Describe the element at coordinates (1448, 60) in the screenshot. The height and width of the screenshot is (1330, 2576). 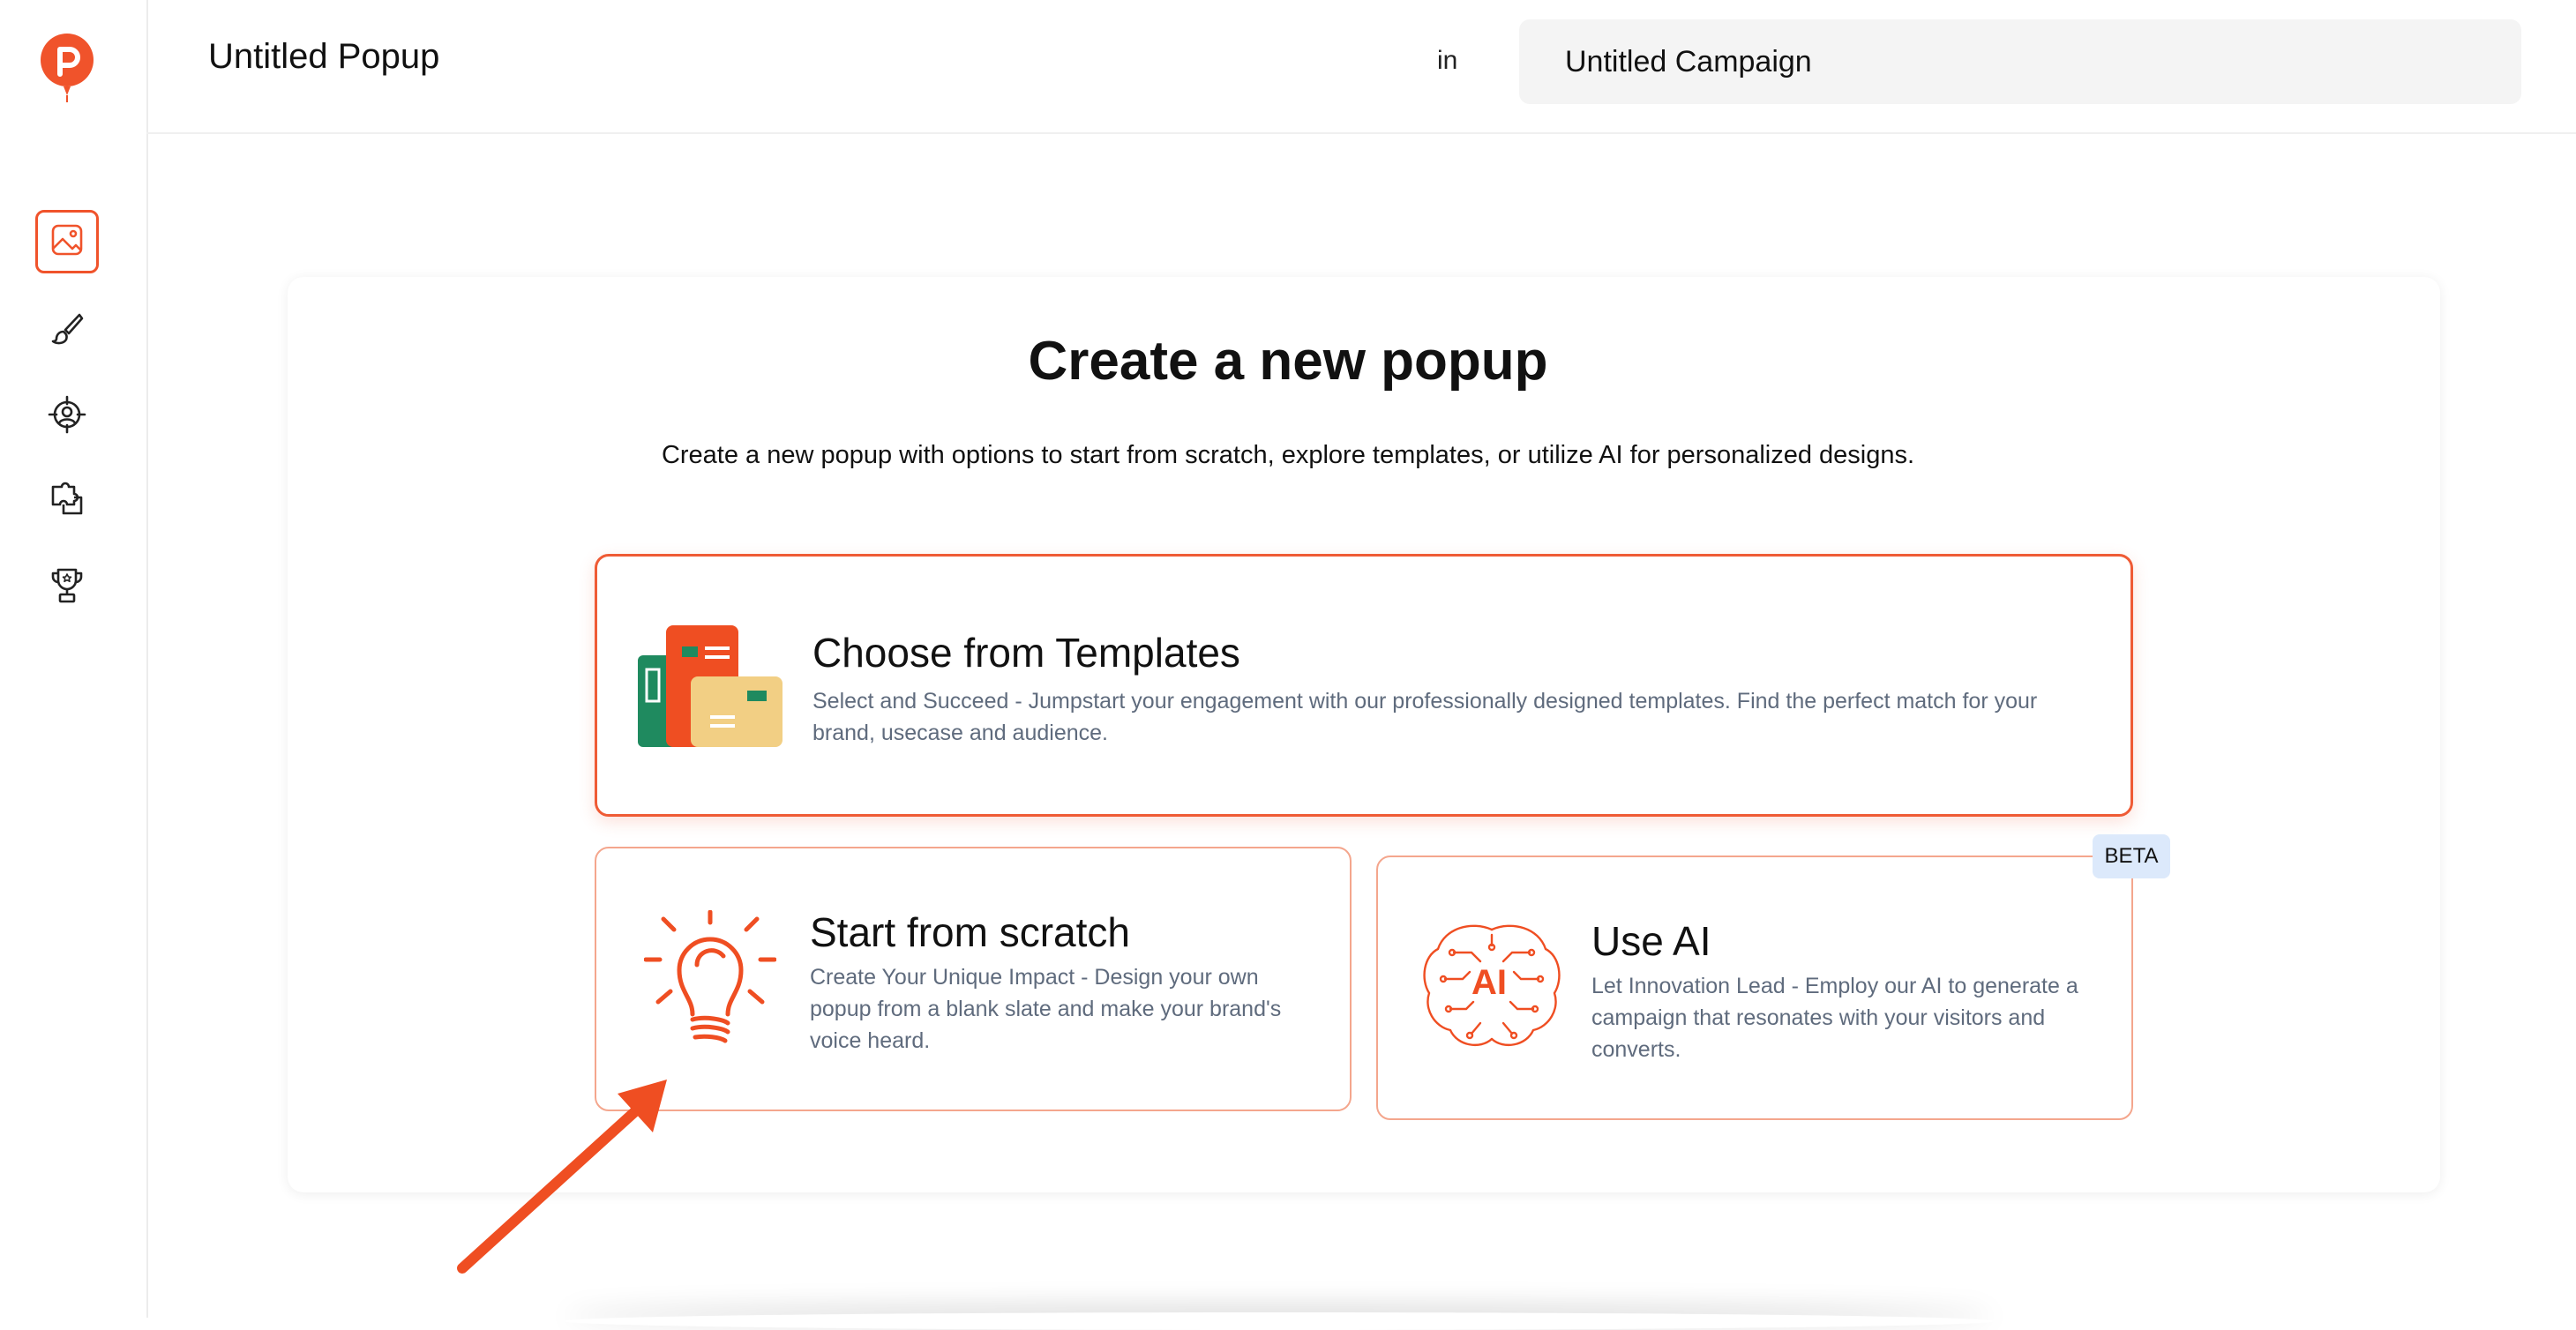
I see `in-label: in` at that location.